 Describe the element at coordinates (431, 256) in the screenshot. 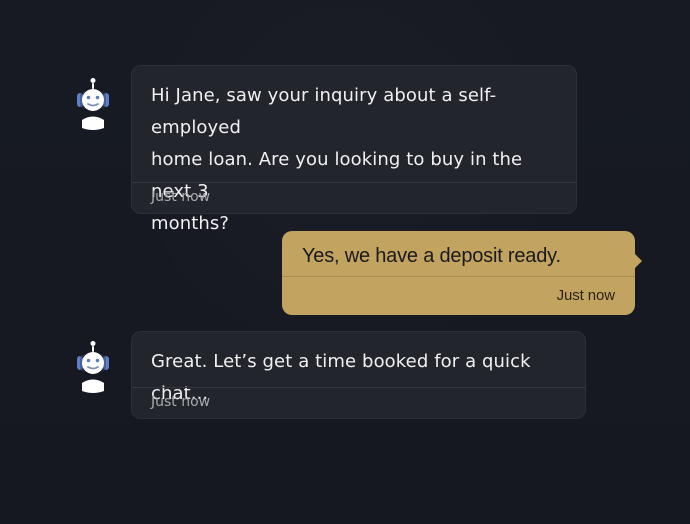

I see `user-message-text: Yes, we have a deposit ready.` at that location.